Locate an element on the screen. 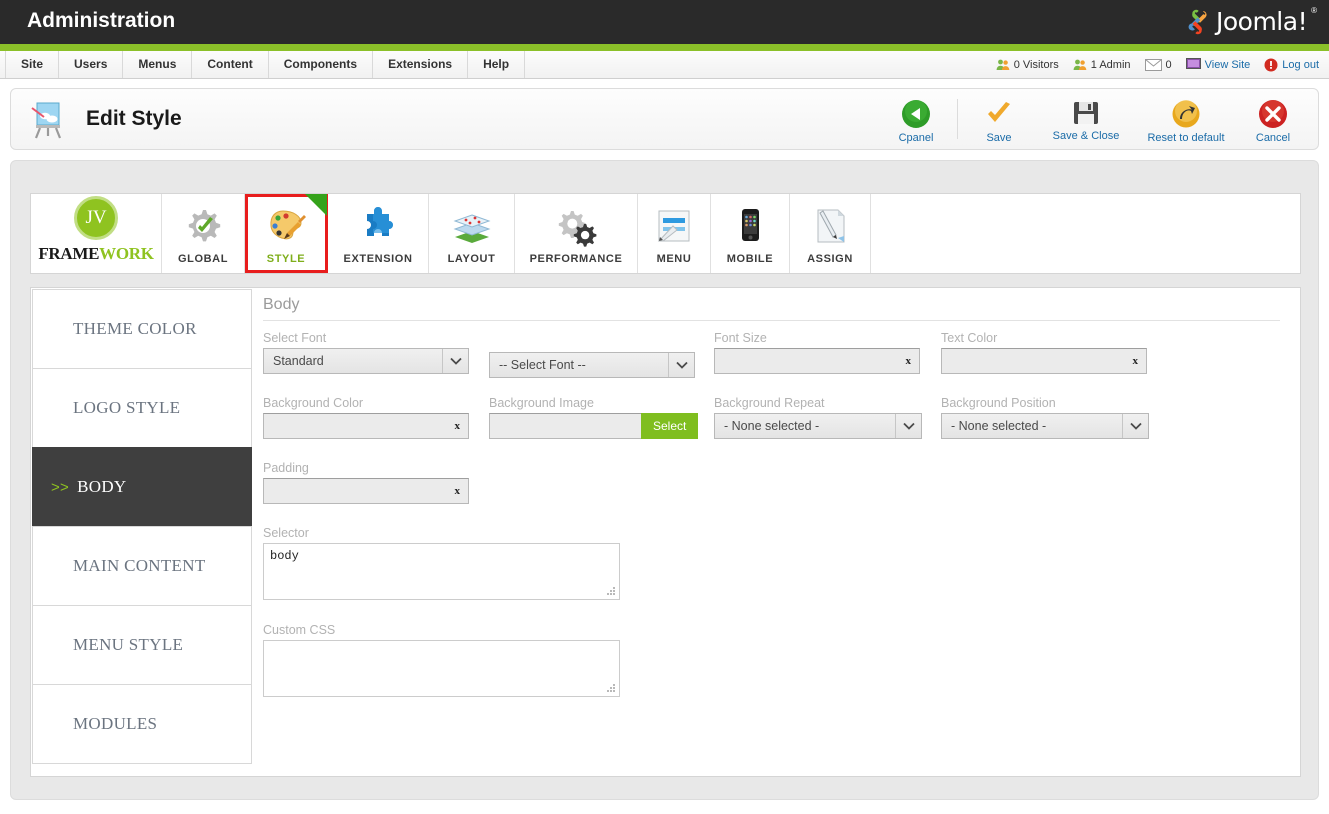 The height and width of the screenshot is (814, 1329). save-button: Save is located at coordinates (999, 119).